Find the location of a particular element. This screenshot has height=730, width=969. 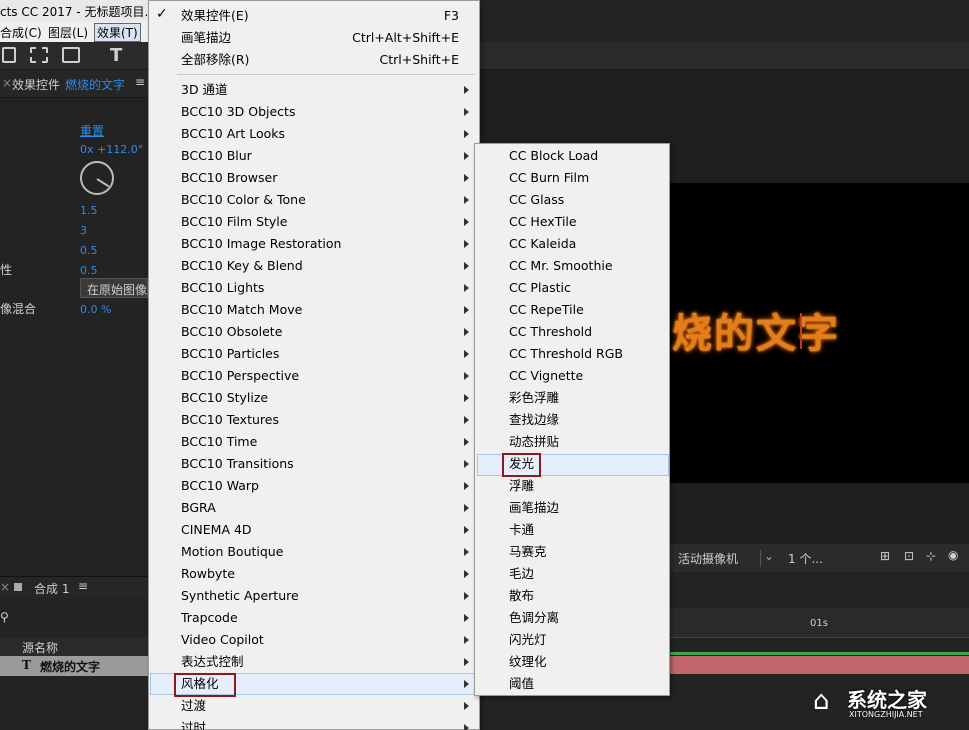

stylize-item: 阈值 is located at coordinates (521, 684).